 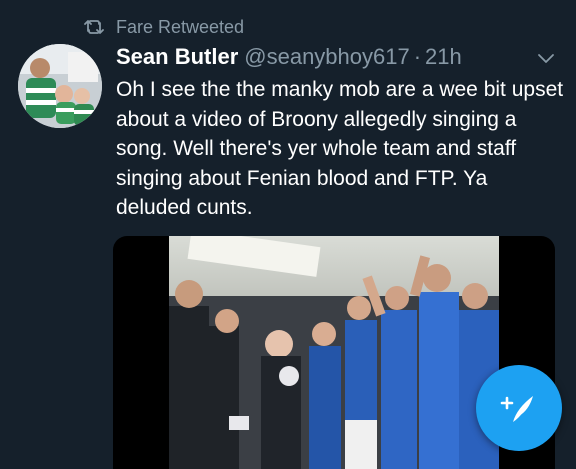 I want to click on tweet-header: Sean Butler @seanybhoy617 · 21h, so click(x=289, y=57).